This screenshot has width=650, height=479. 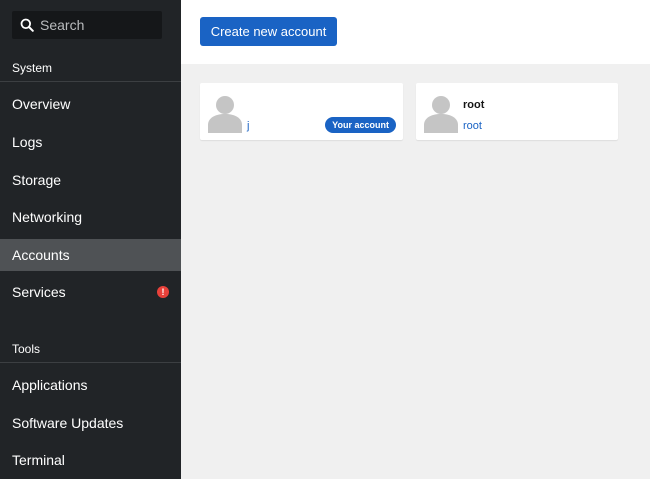 I want to click on sidebar-item-label: Software Updates, so click(x=68, y=423).